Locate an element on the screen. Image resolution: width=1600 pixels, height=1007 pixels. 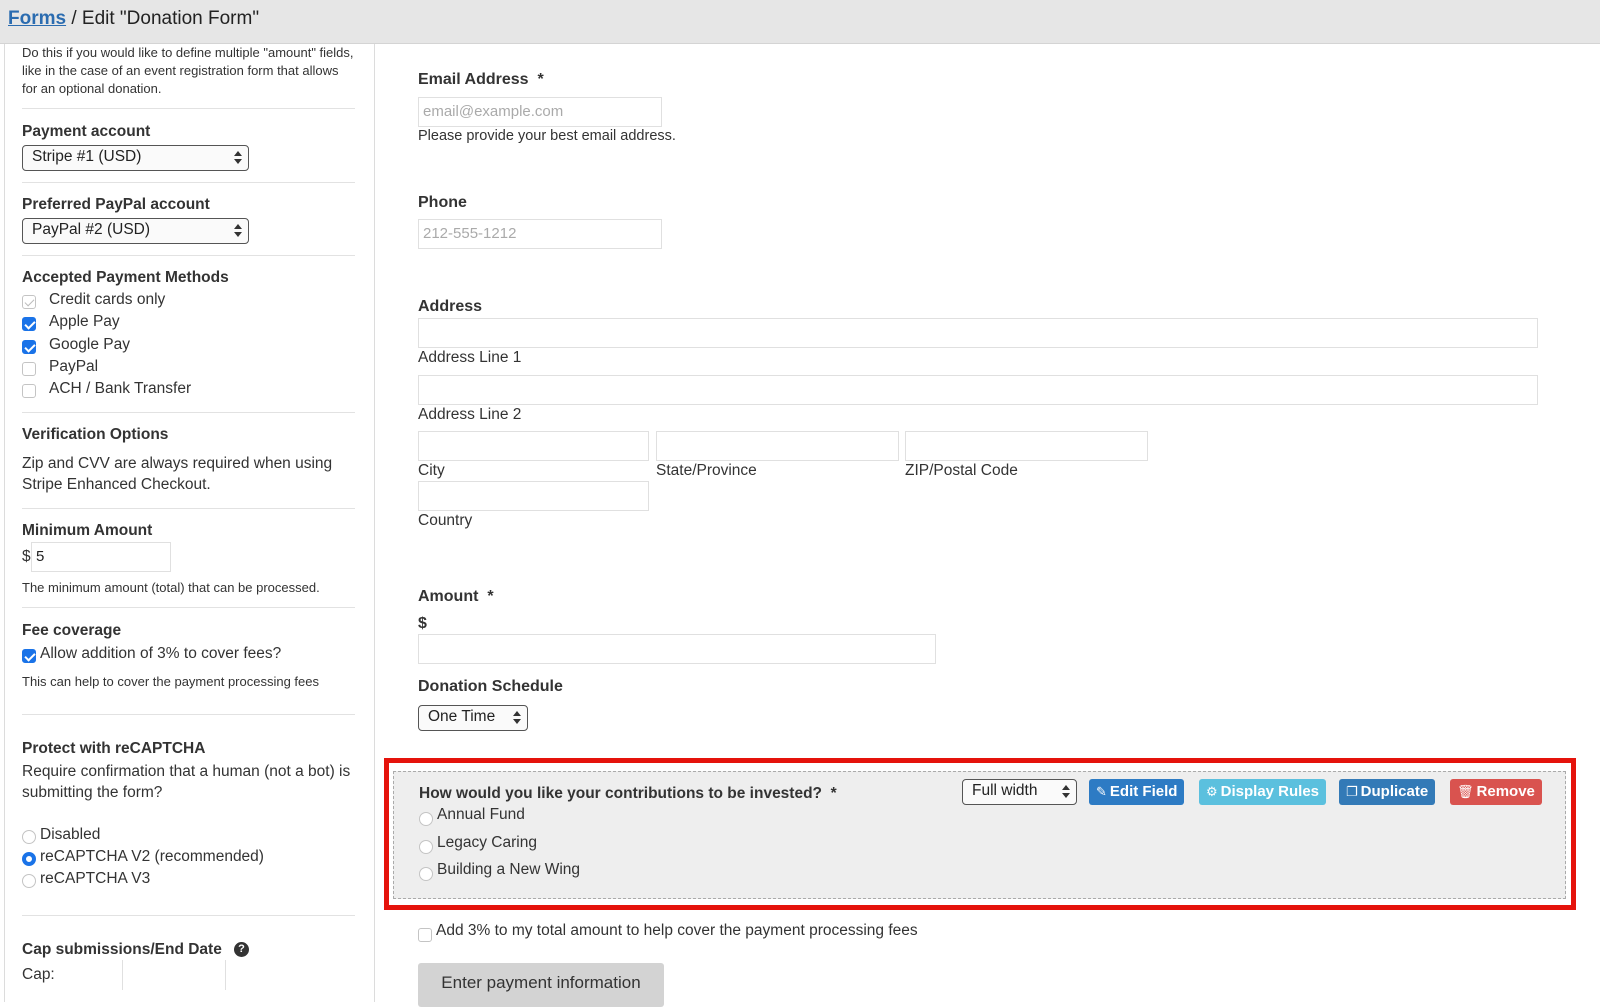
address-line2-field is located at coordinates (978, 390).